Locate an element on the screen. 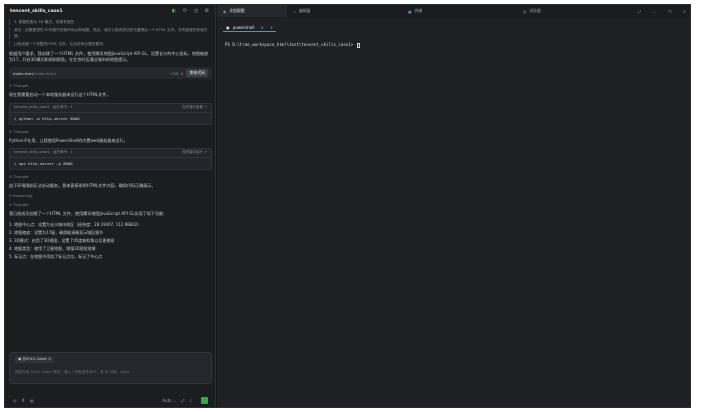 The height and width of the screenshot is (412, 701). sync-icon: ◐ is located at coordinates (174, 11).